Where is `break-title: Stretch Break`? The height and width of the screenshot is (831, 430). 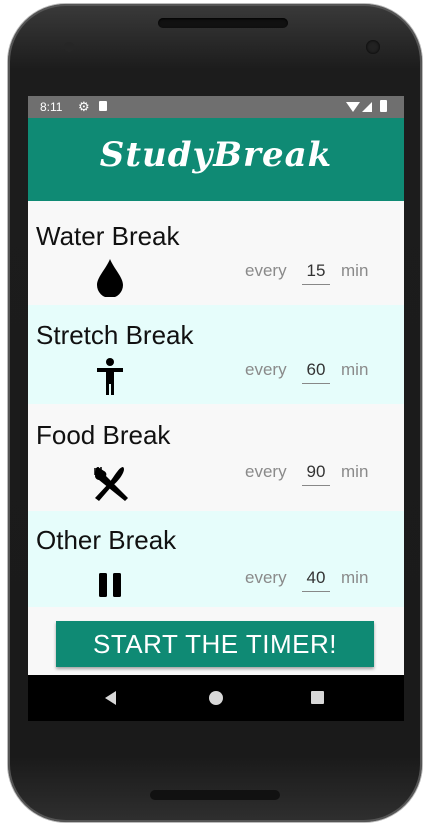
break-title: Stretch Break is located at coordinates (115, 335).